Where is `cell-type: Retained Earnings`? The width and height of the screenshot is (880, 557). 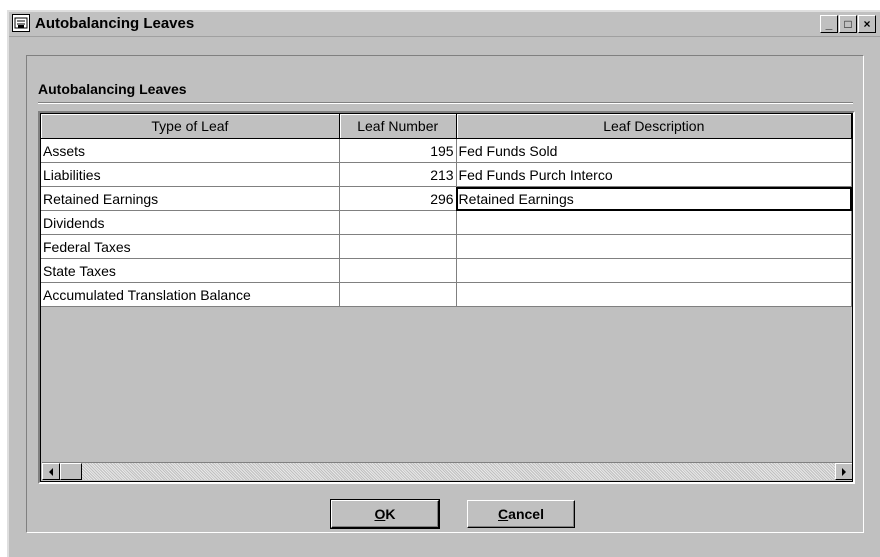
cell-type: Retained Earnings is located at coordinates (190, 198).